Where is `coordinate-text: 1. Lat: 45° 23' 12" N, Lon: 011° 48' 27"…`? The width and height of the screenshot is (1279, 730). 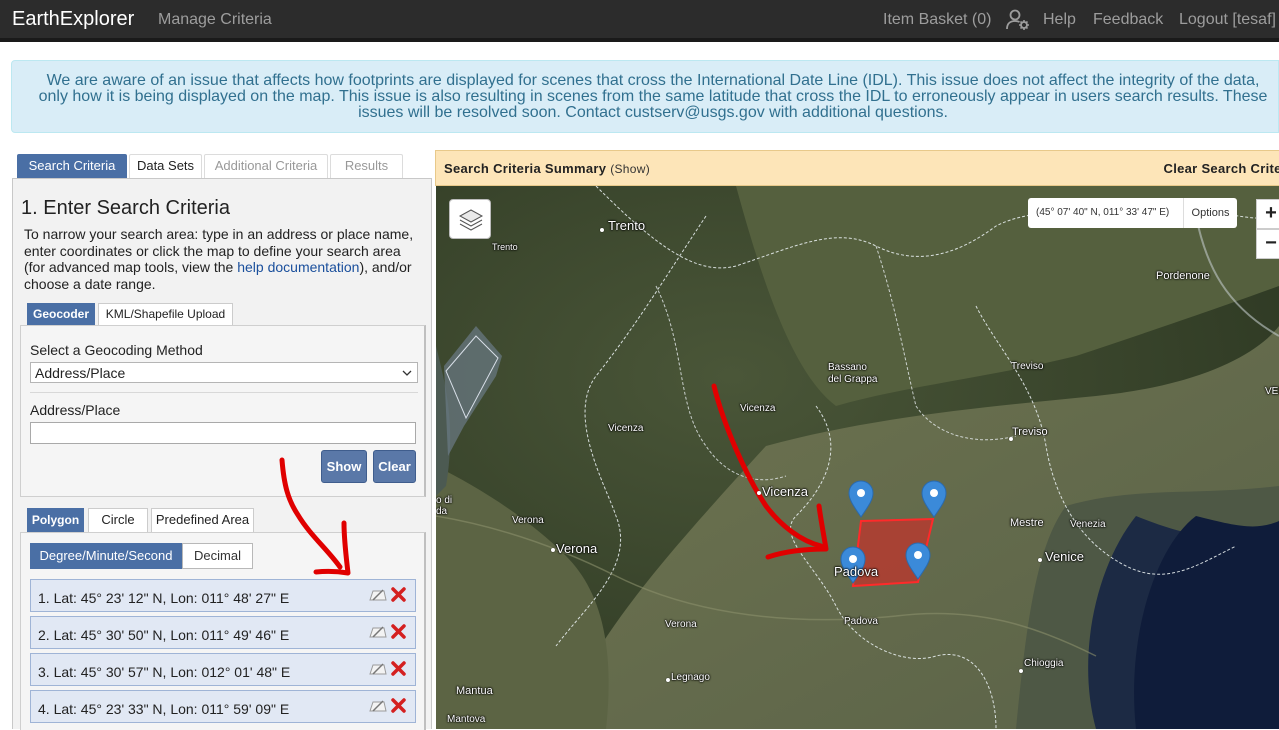 coordinate-text: 1. Lat: 45° 23' 12" N, Lon: 011° 48' 27"… is located at coordinates (164, 598).